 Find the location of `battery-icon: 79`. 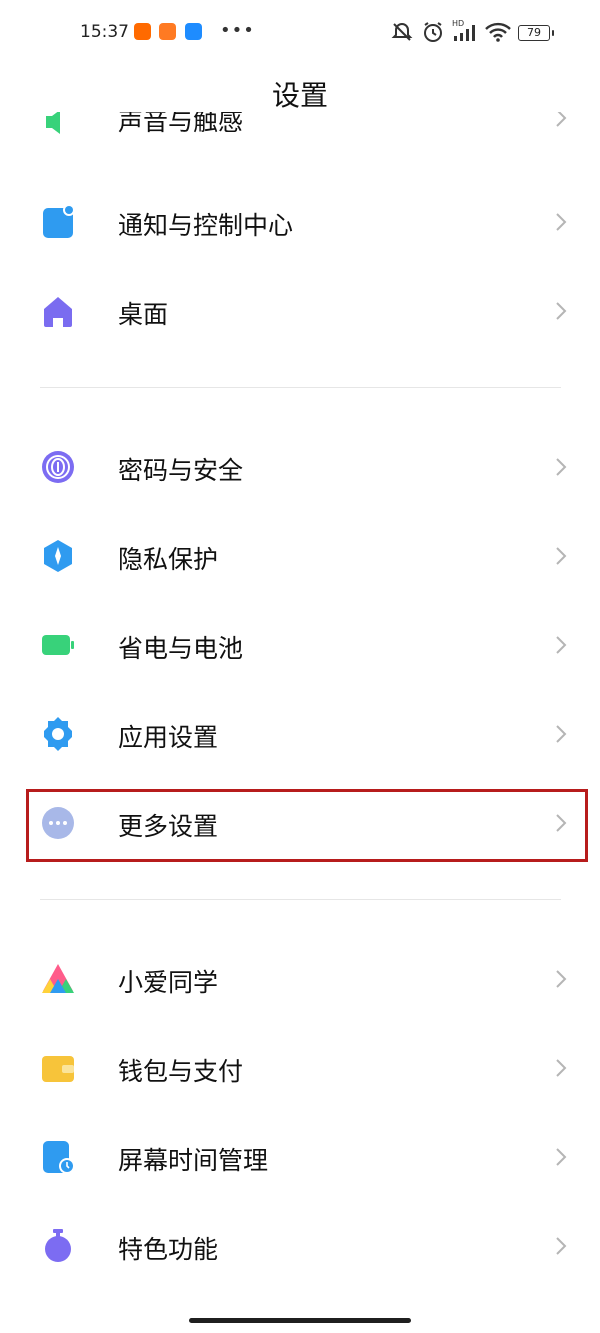

battery-icon: 79 is located at coordinates (536, 33).